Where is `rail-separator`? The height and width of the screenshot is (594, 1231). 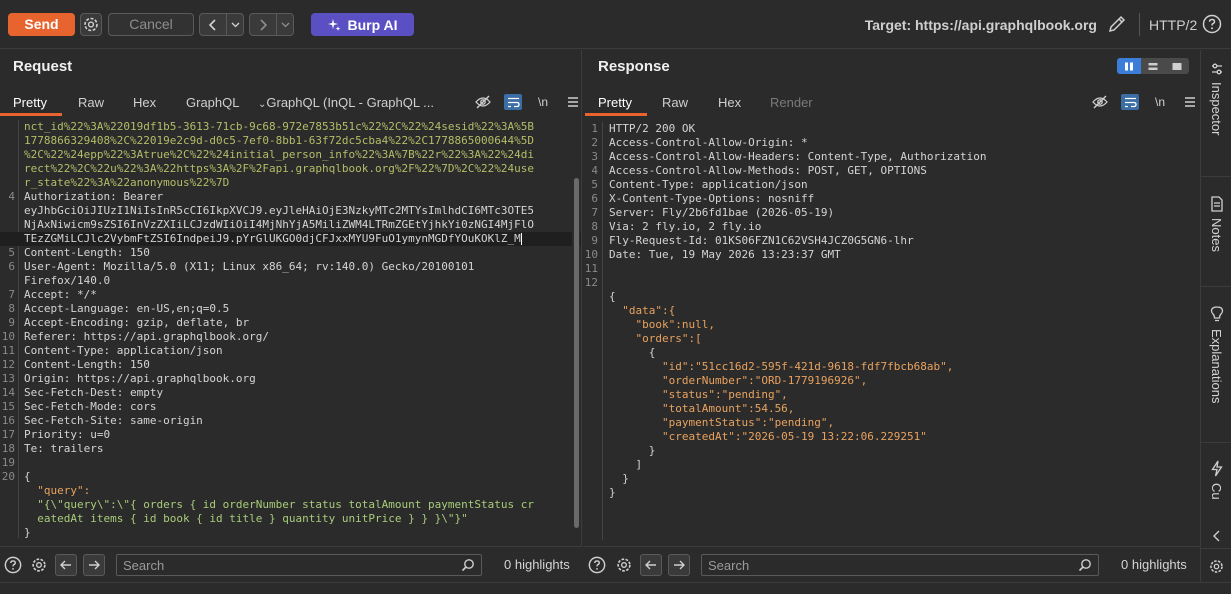 rail-separator is located at coordinates (1216, 286).